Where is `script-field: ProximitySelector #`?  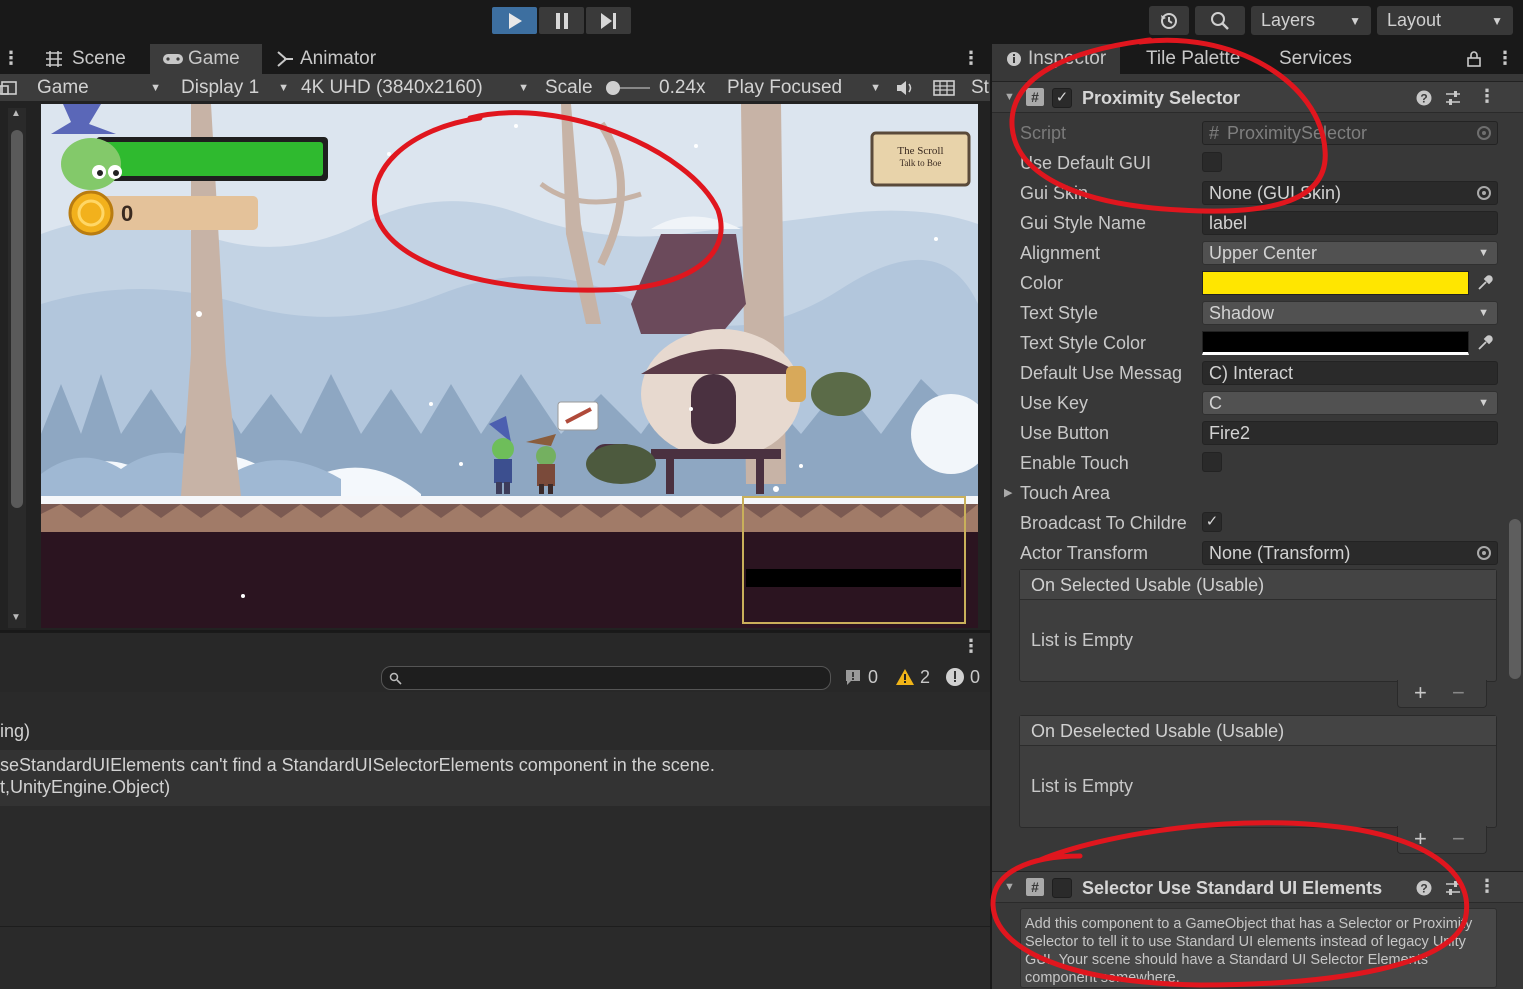
script-field: ProximitySelector # is located at coordinates (1350, 133).